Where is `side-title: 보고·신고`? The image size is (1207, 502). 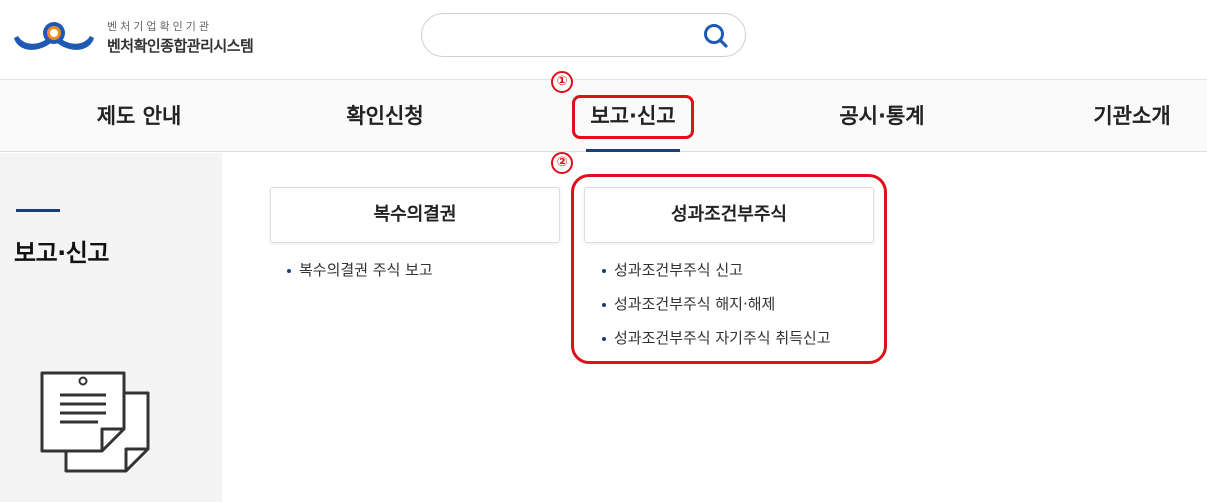
side-title: 보고·신고 is located at coordinates (61, 253).